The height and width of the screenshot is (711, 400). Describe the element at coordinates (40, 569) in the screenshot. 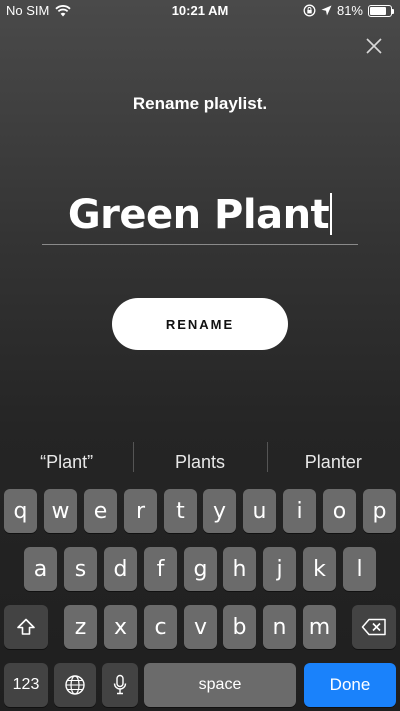

I see `key-a: a` at that location.